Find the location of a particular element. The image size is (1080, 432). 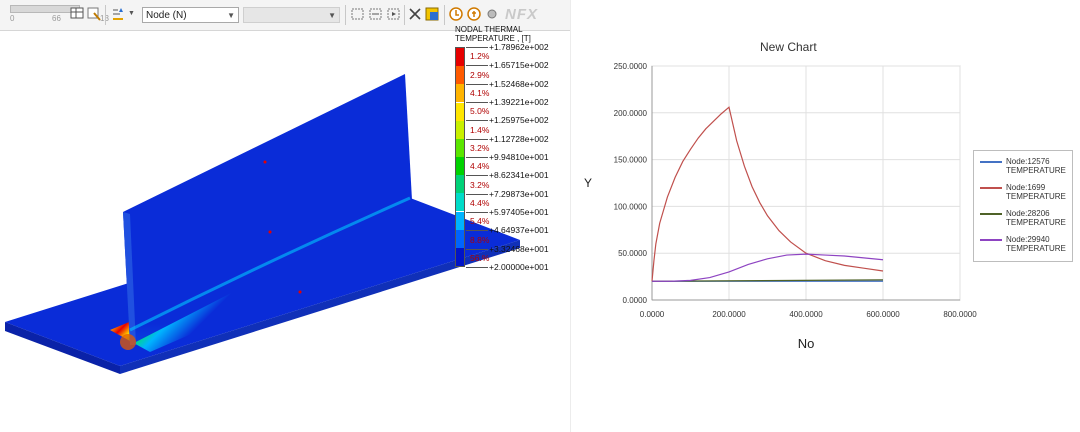

x-tick-label: 200.0000 is located at coordinates (729, 314).